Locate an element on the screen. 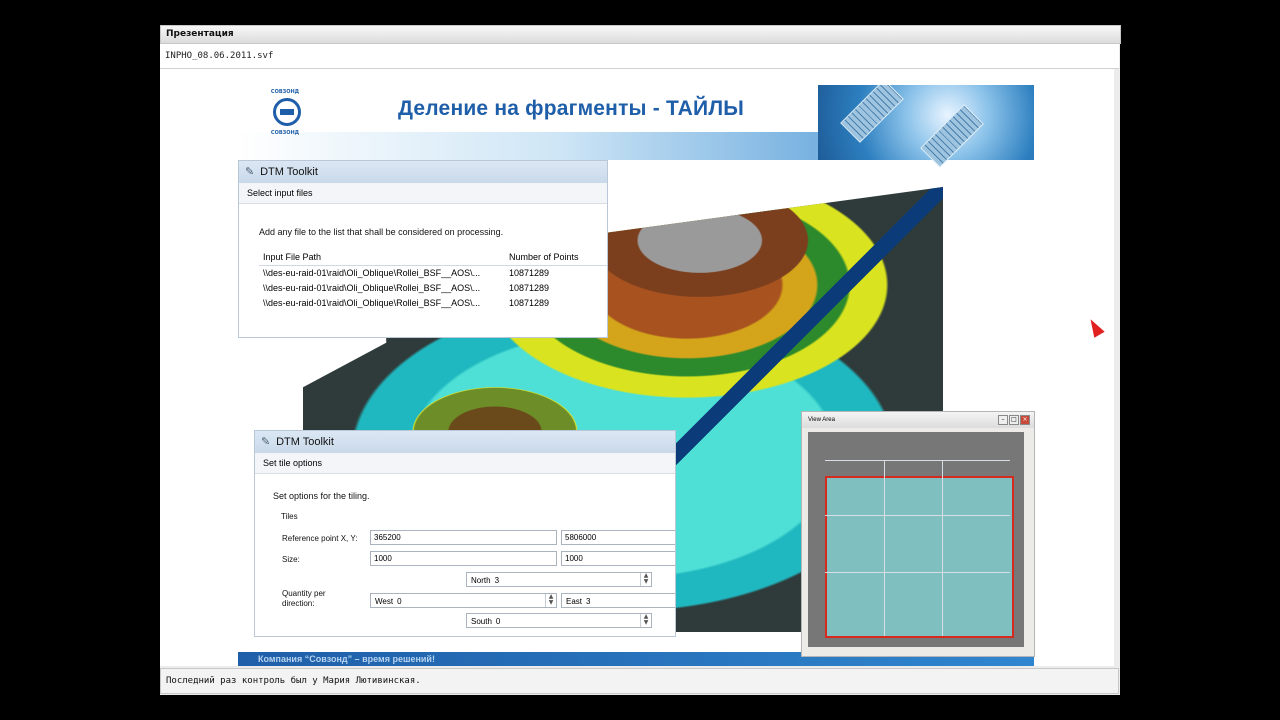 This screenshot has width=1280, height=720. east-spinbox: East 3 is located at coordinates (618, 600).